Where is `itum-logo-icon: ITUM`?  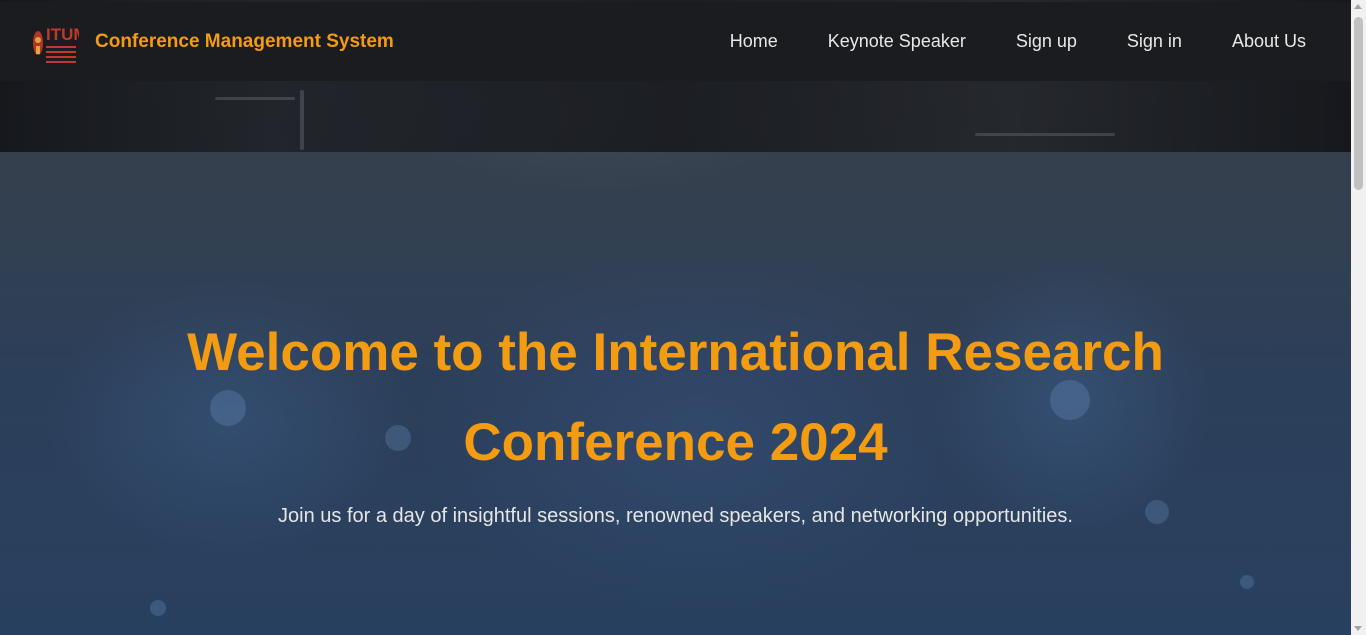
itum-logo-icon: ITUM is located at coordinates (59, 43).